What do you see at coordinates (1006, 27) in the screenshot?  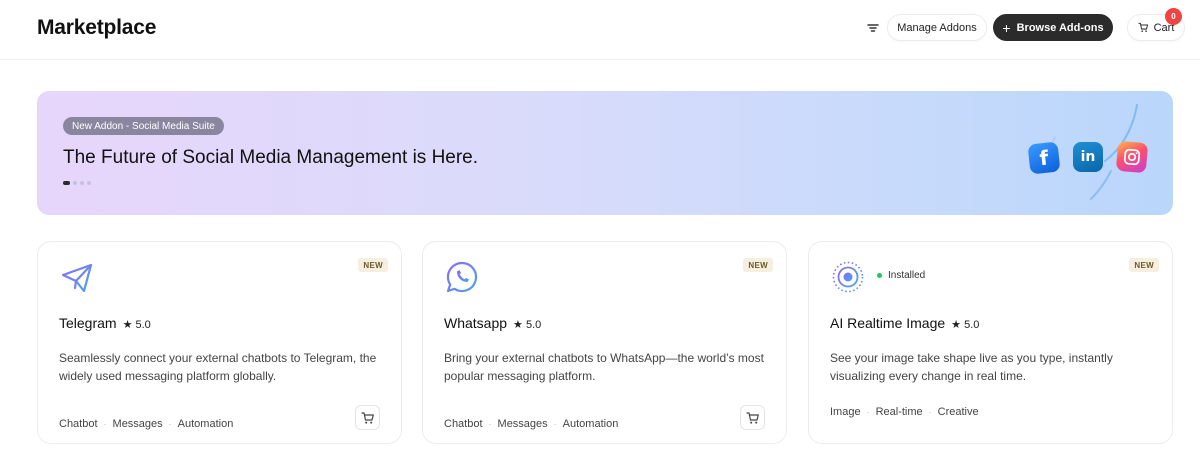 I see `plus-icon: +` at bounding box center [1006, 27].